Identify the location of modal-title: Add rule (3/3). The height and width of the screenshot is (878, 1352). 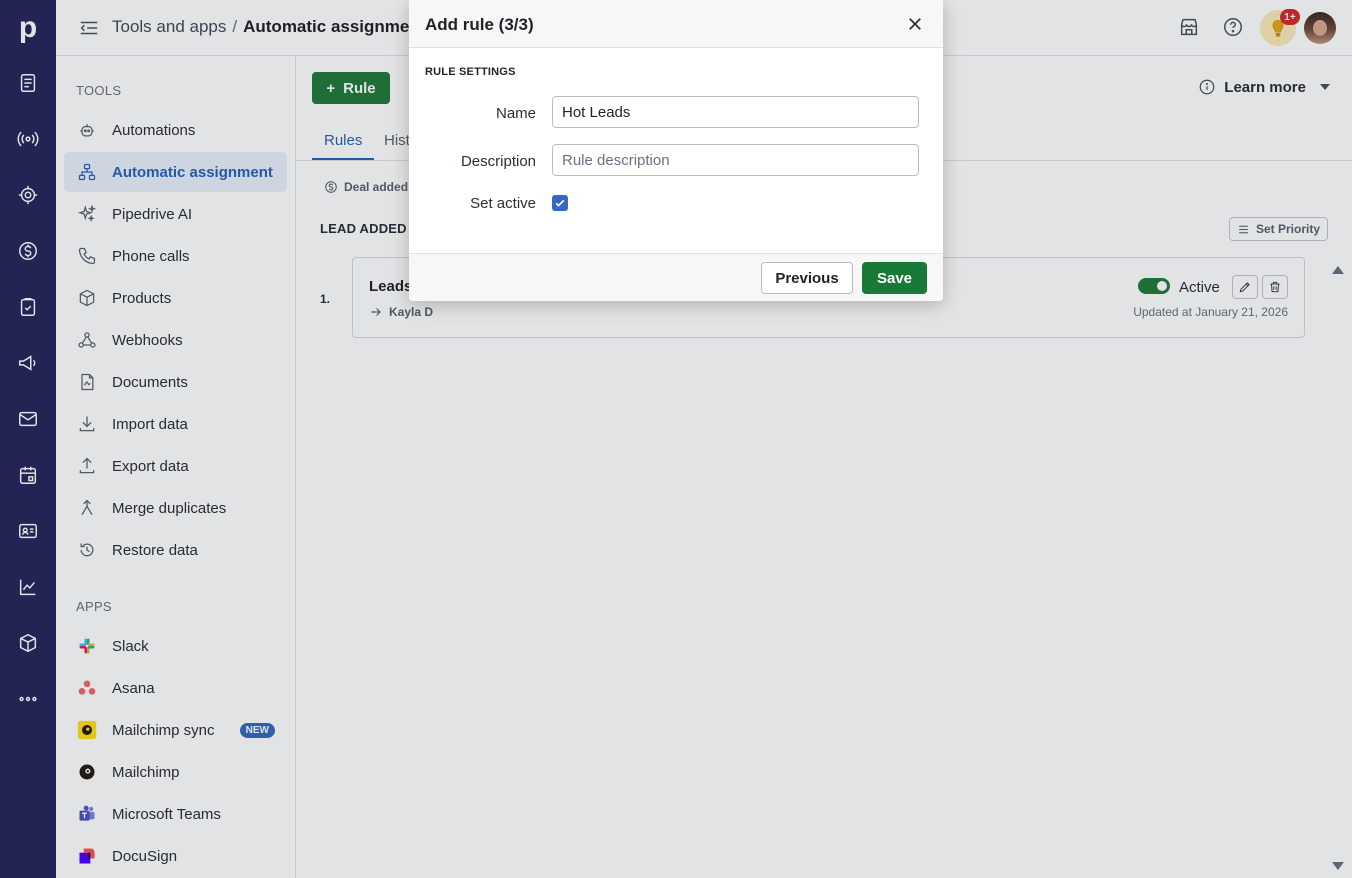
(479, 24).